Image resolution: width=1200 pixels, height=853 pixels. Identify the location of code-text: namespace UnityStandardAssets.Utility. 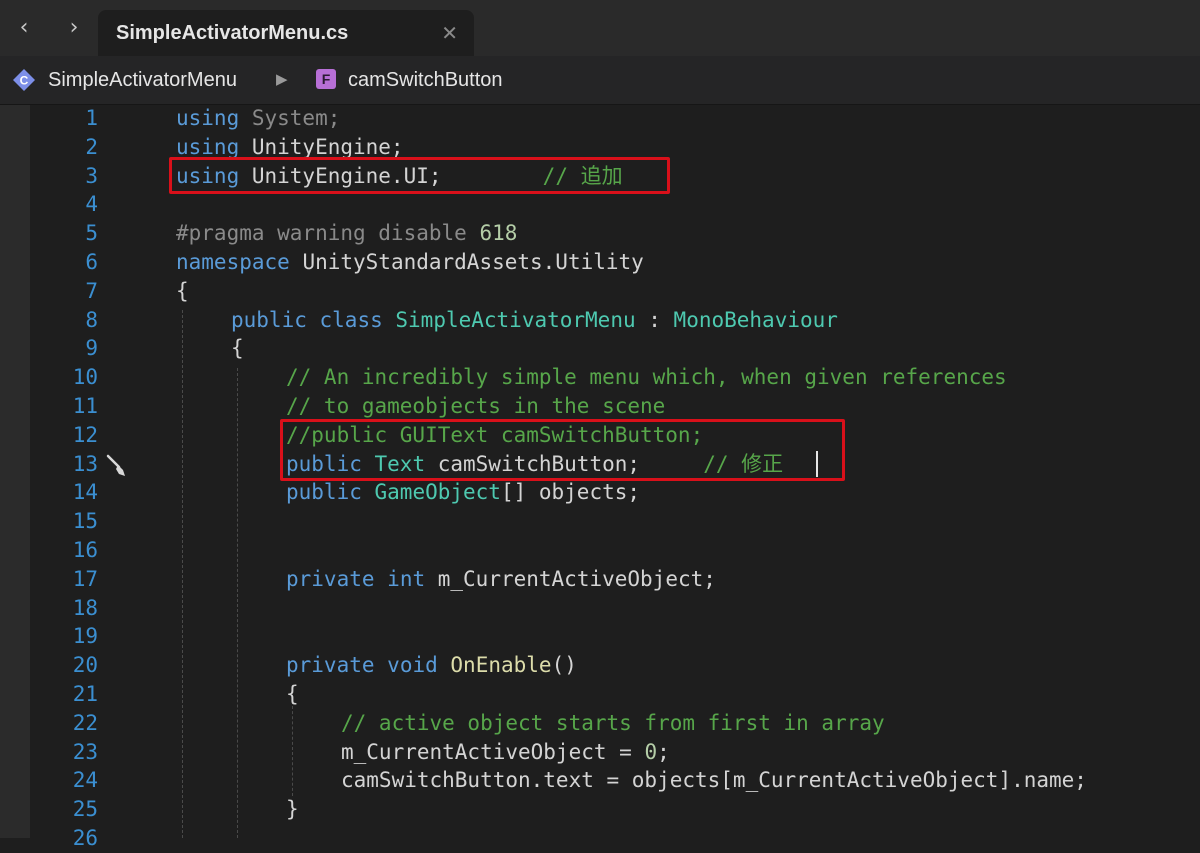
(410, 262).